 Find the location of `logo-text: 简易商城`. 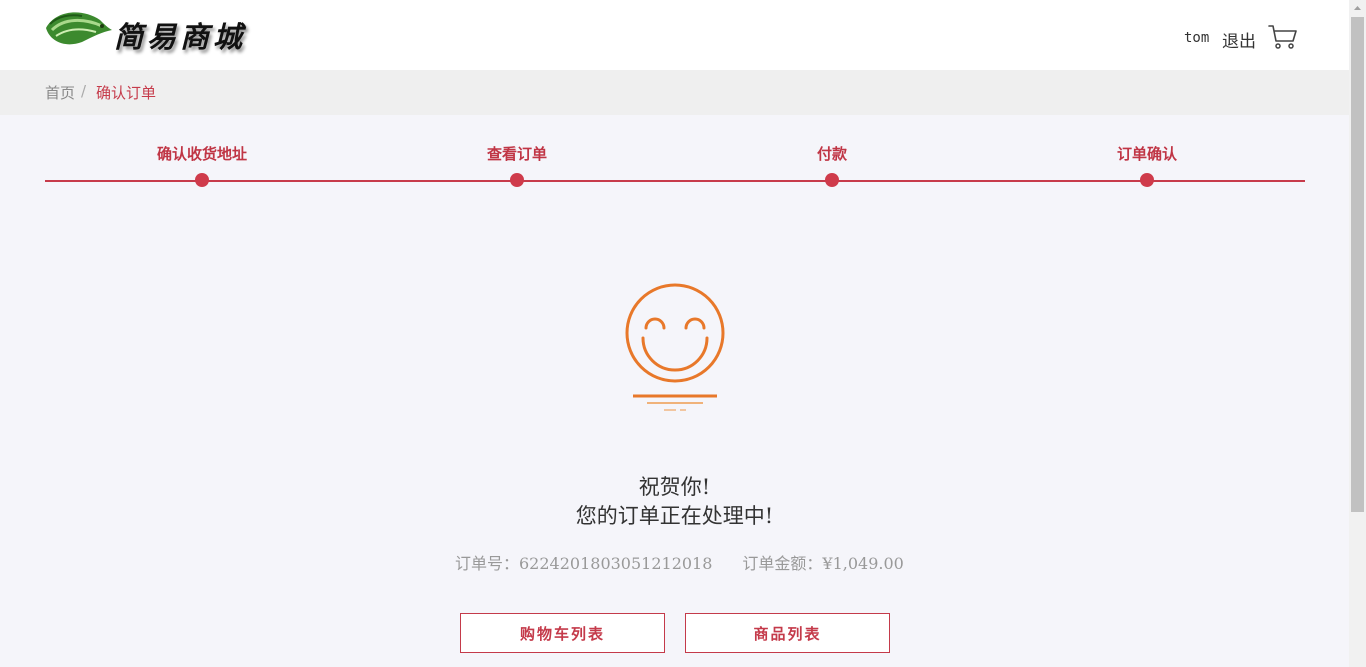

logo-text: 简易商城 is located at coordinates (180, 37).